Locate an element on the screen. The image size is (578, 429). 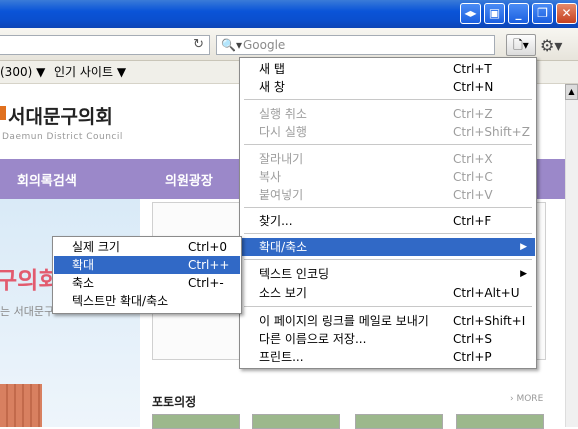
menu-item-email-link: 이 페이지의 링크를 메일로 보내기 Ctrl+Shift+I is located at coordinates (388, 321).